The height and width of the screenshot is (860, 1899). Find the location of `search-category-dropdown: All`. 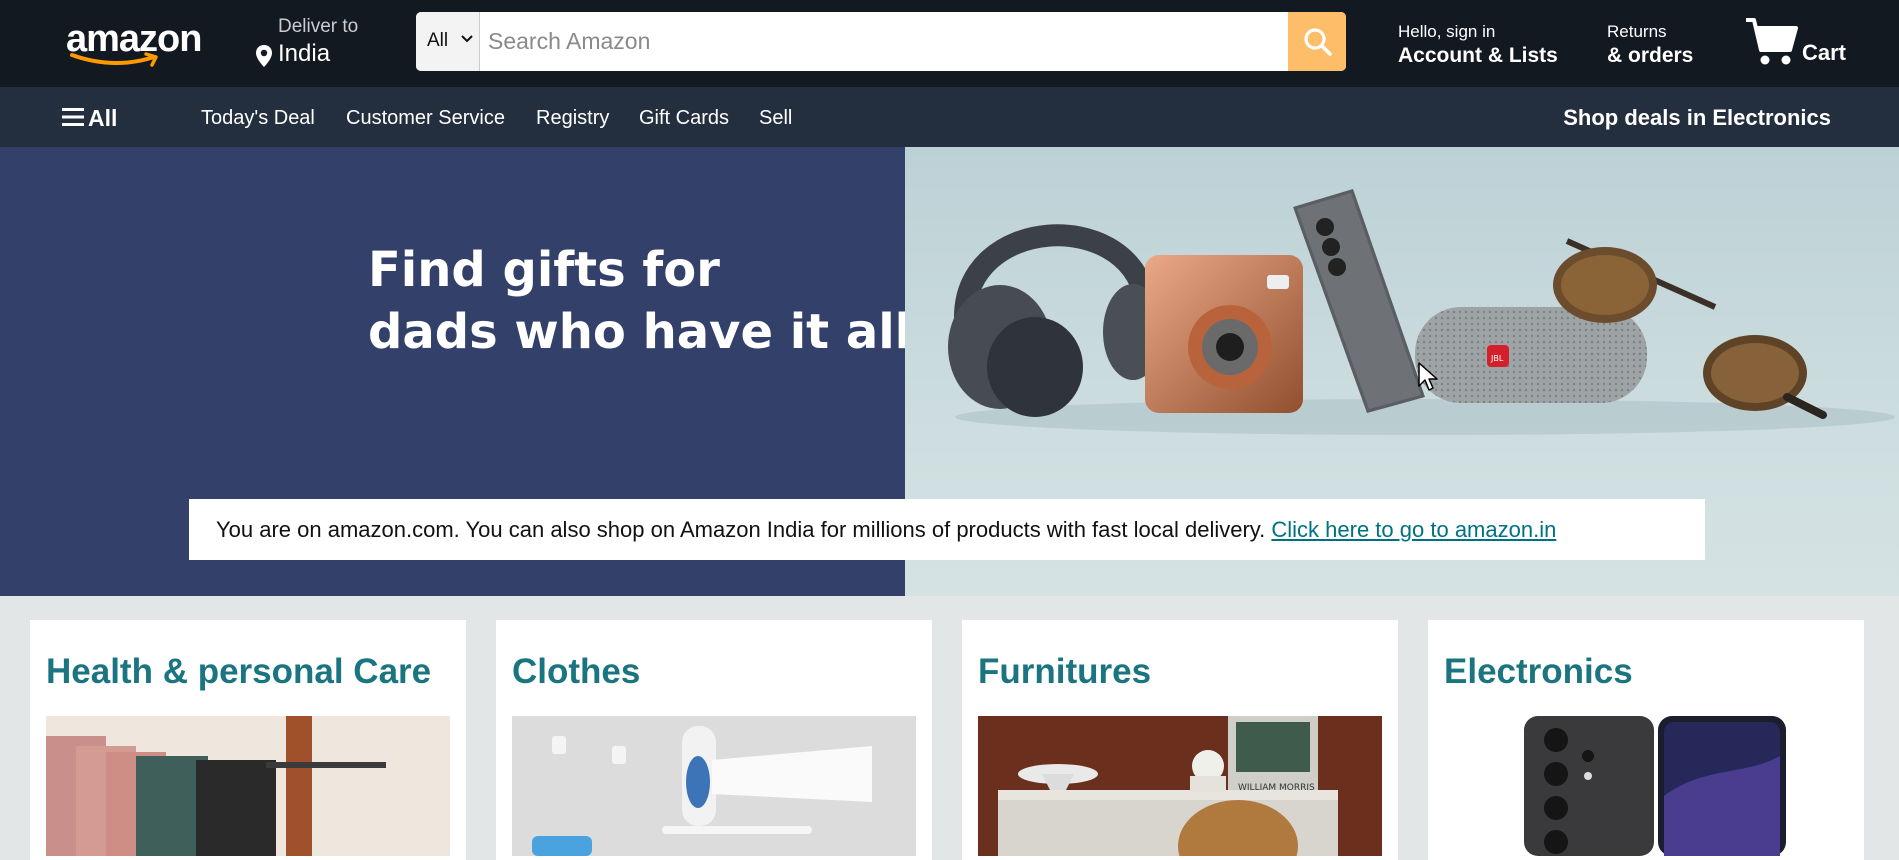

search-category-dropdown: All is located at coordinates (448, 41).